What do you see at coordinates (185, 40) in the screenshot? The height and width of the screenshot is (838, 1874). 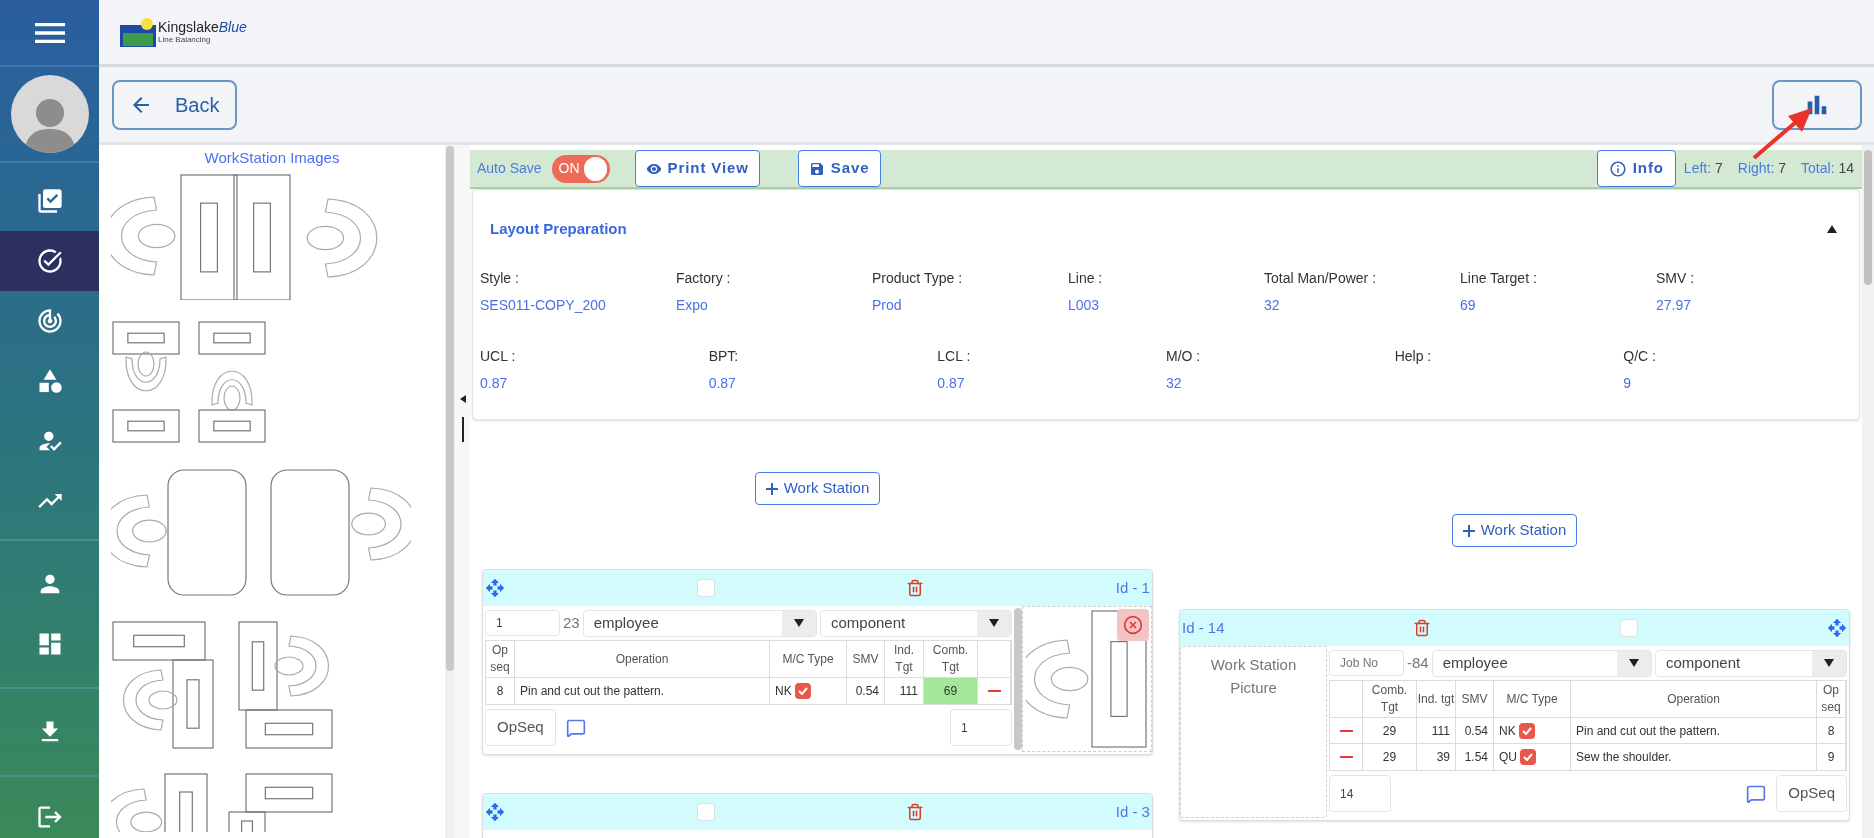 I see `logo-subtitle: Line Balancing` at bounding box center [185, 40].